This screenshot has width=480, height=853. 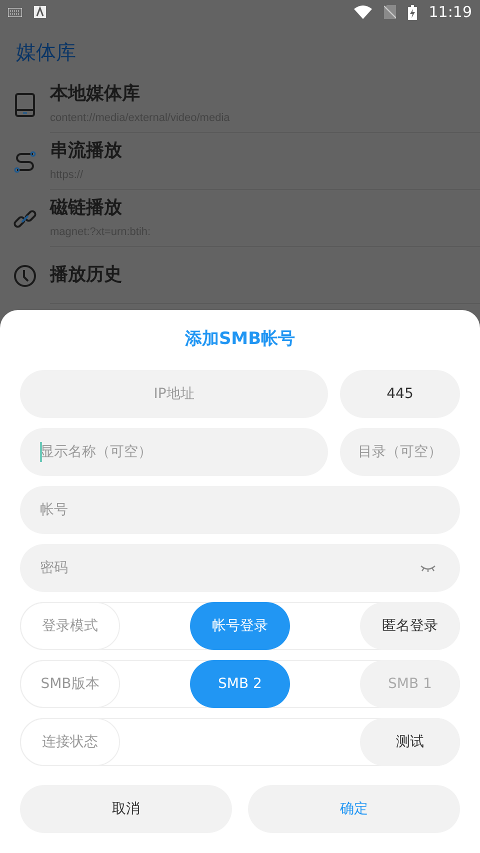 What do you see at coordinates (46, 52) in the screenshot?
I see `app-title: 媒体库` at bounding box center [46, 52].